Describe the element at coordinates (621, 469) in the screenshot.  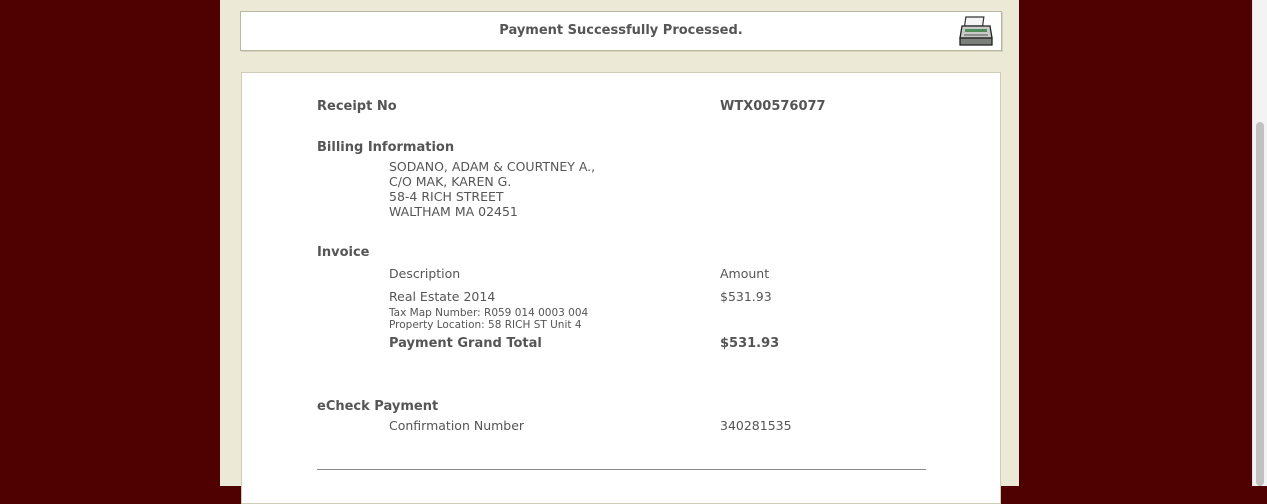
I see `divider` at that location.